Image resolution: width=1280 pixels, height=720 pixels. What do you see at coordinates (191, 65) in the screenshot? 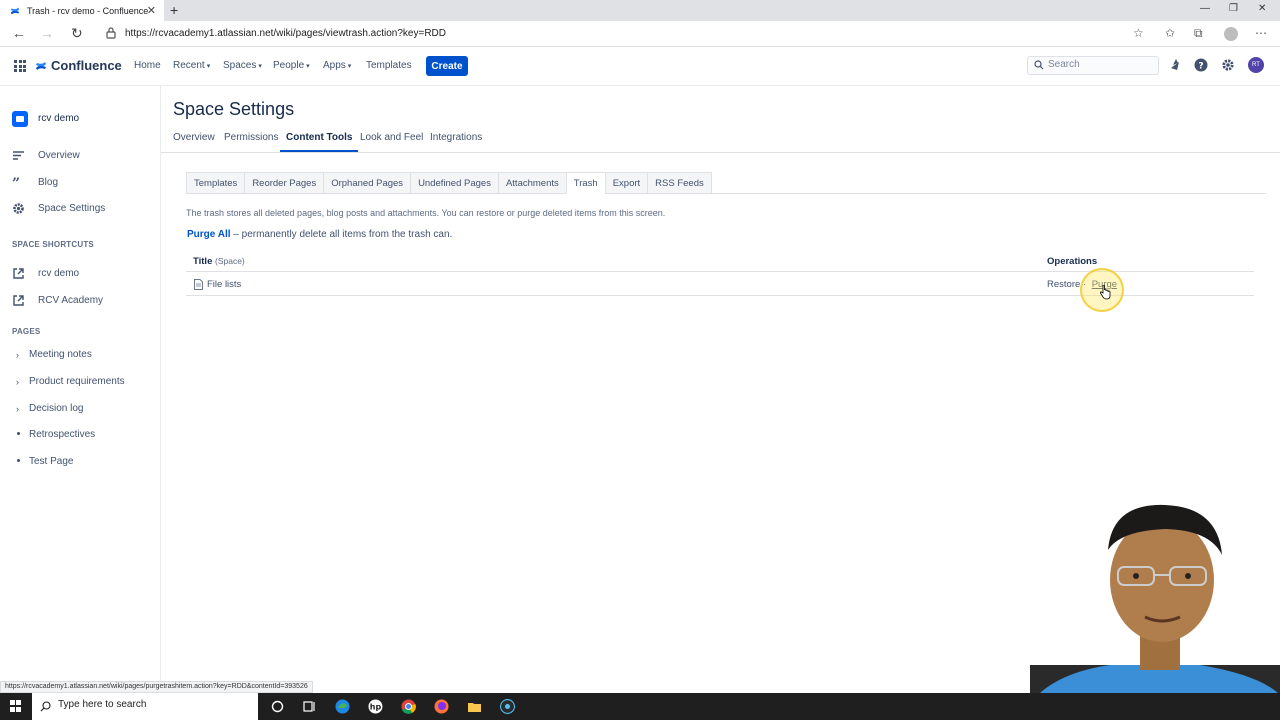
I see `nav-recent: Recent ▾` at bounding box center [191, 65].